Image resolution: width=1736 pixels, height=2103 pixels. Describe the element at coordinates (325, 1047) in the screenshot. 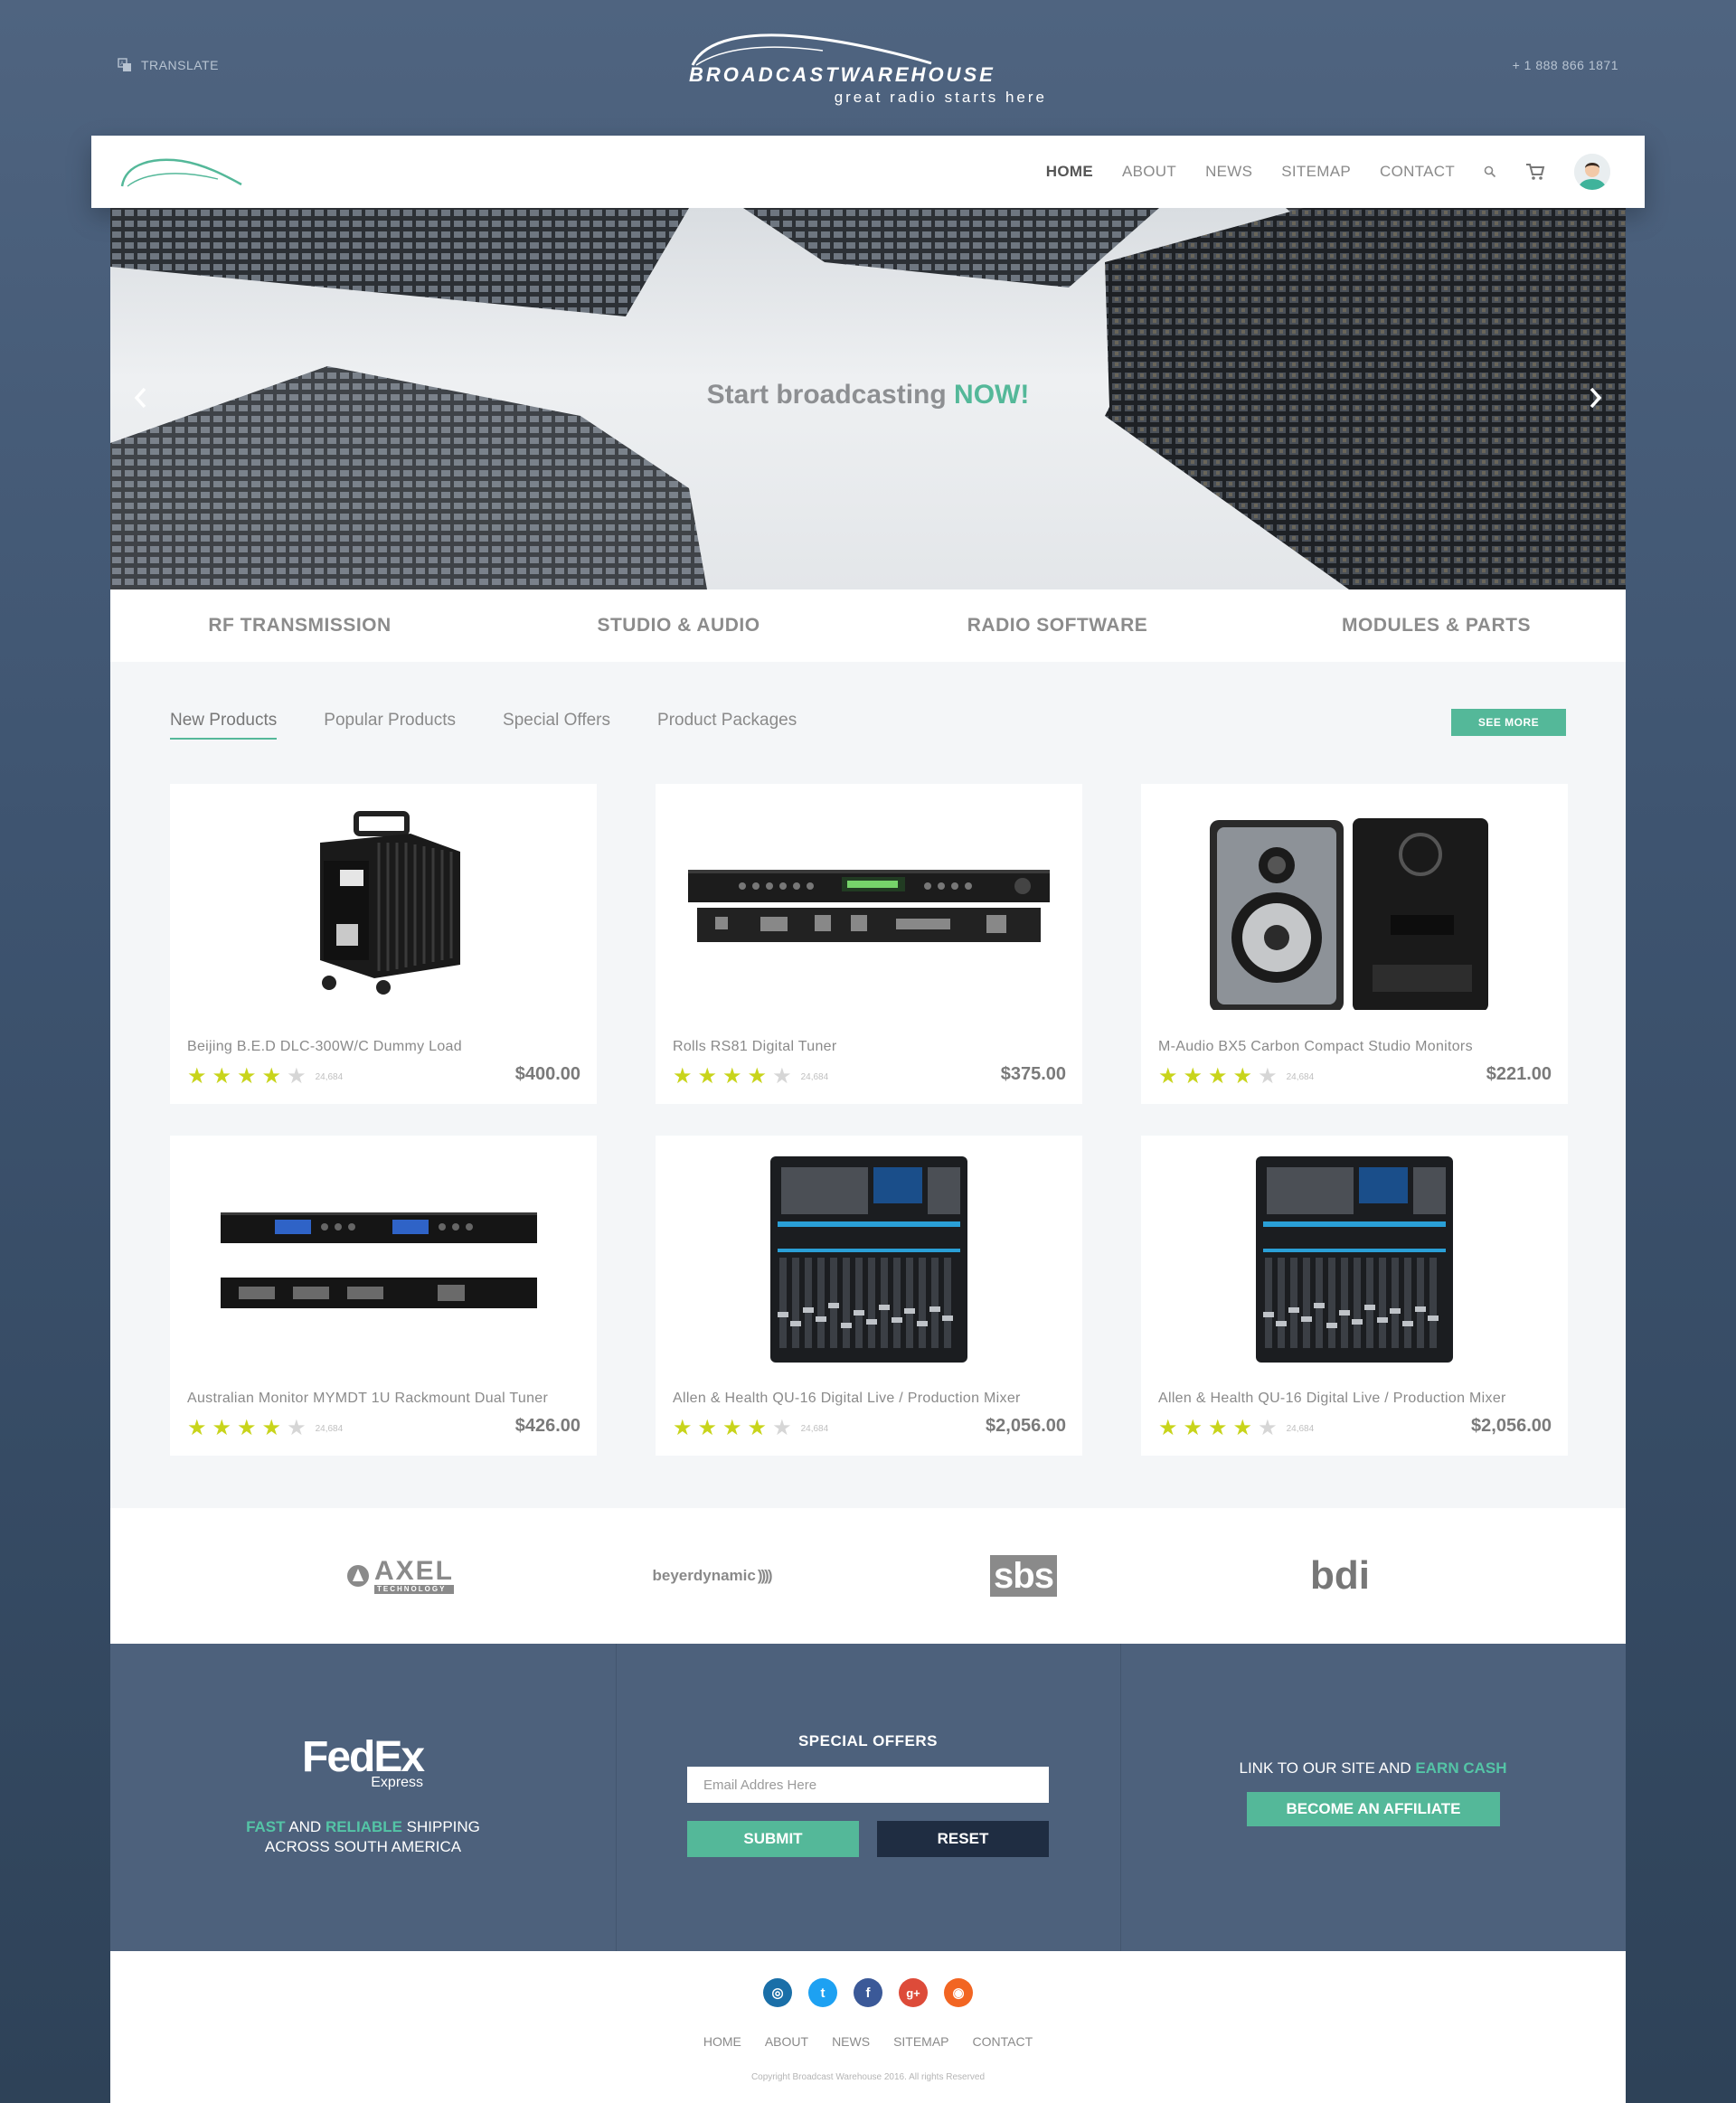

I see `product-name: Beijing B.E.D DLC-300W/C Dummy Load` at that location.